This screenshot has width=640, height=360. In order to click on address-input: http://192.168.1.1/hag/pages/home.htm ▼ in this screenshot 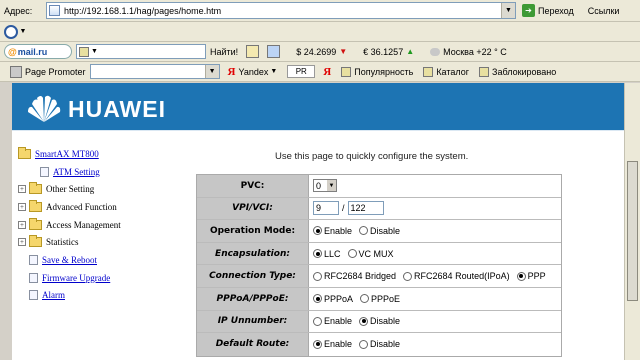, I will do `click(281, 10)`.